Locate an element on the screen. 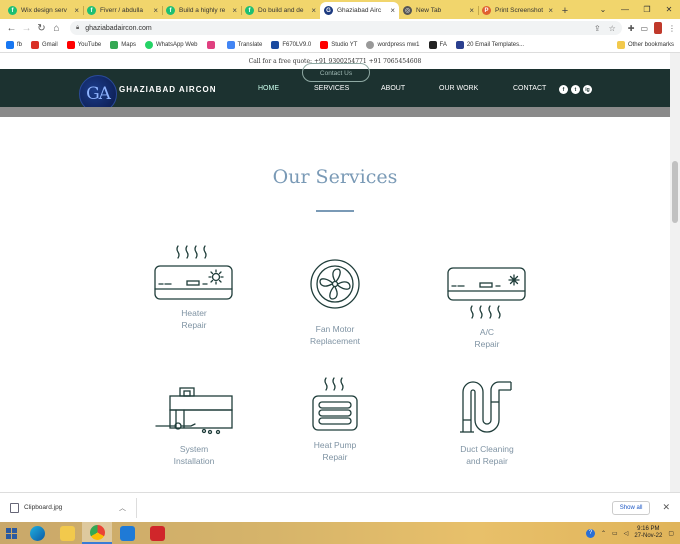  close-icon: ✕ is located at coordinates (666, 507).